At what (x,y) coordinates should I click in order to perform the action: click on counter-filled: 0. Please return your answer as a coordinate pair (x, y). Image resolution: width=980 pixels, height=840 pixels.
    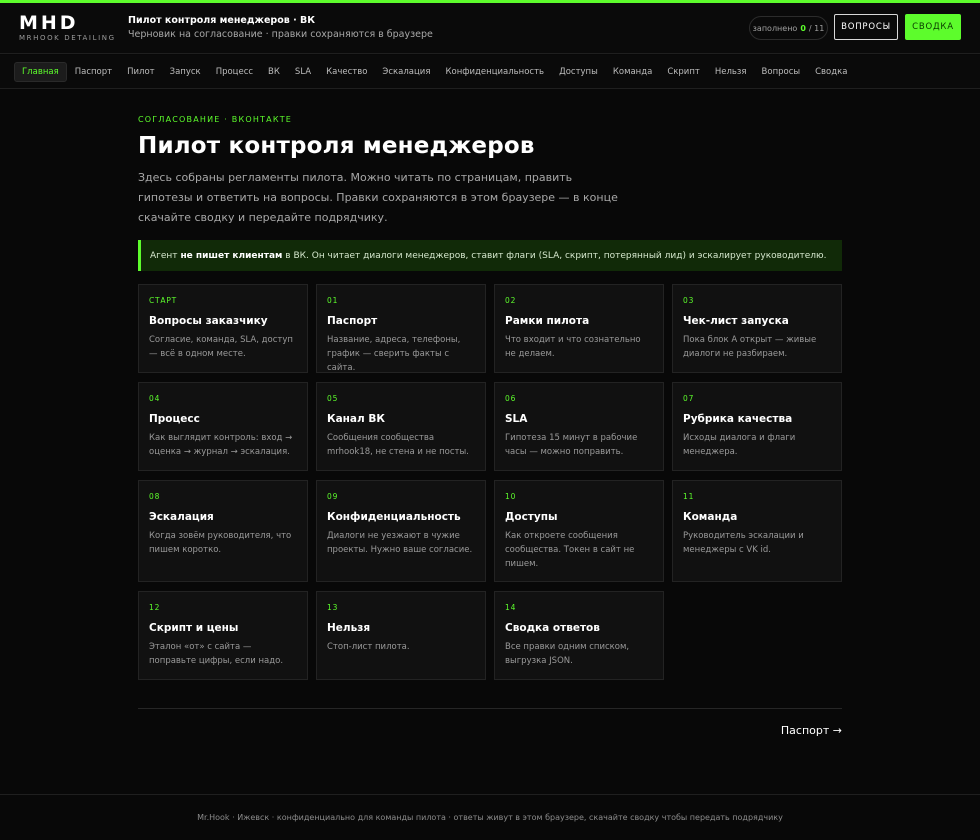
    Looking at the image, I should click on (803, 28).